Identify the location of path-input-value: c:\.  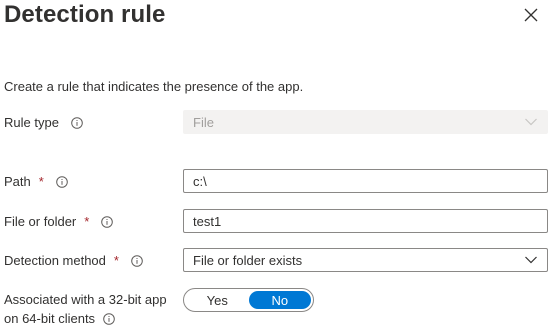
(200, 181).